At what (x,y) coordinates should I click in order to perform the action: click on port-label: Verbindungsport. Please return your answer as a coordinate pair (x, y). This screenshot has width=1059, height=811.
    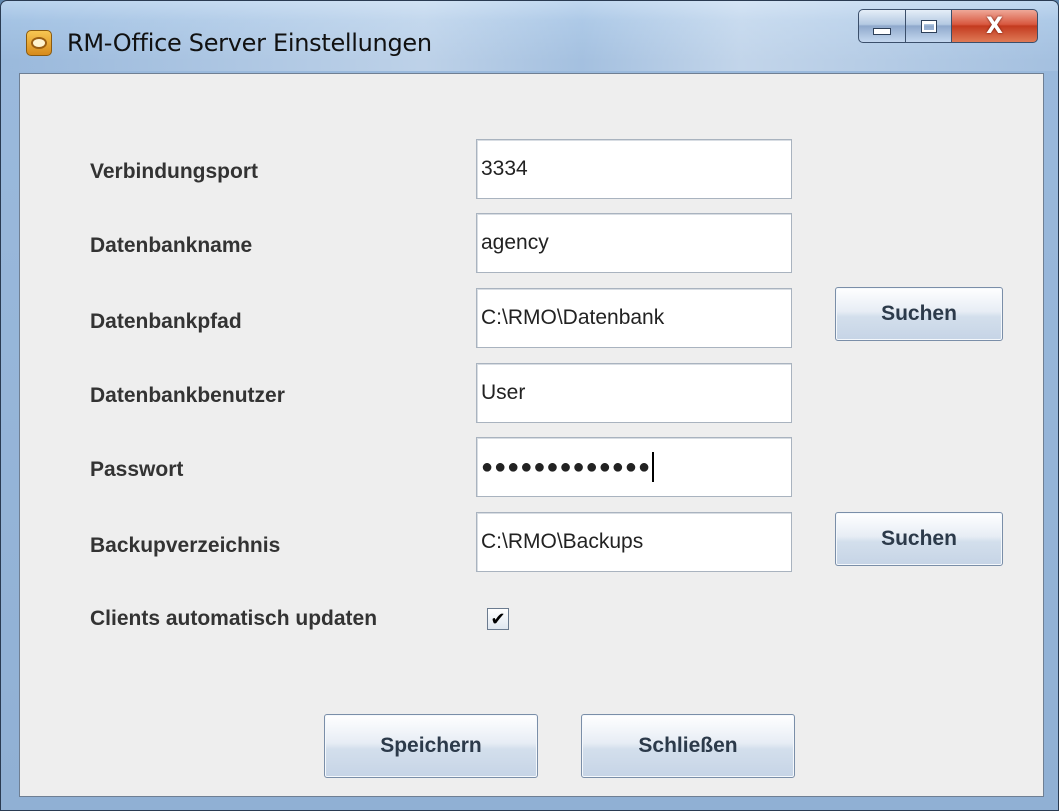
    Looking at the image, I should click on (174, 171).